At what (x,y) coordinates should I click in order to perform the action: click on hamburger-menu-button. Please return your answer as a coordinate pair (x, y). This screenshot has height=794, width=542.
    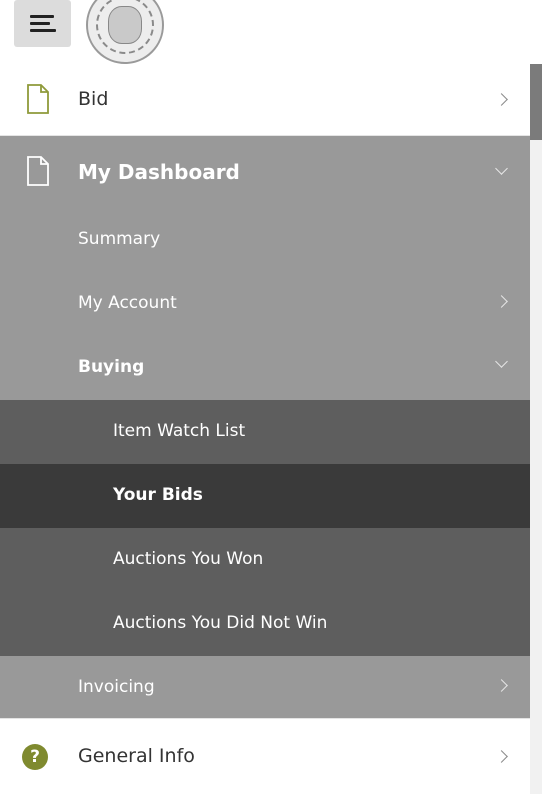
    Looking at the image, I should click on (42, 23).